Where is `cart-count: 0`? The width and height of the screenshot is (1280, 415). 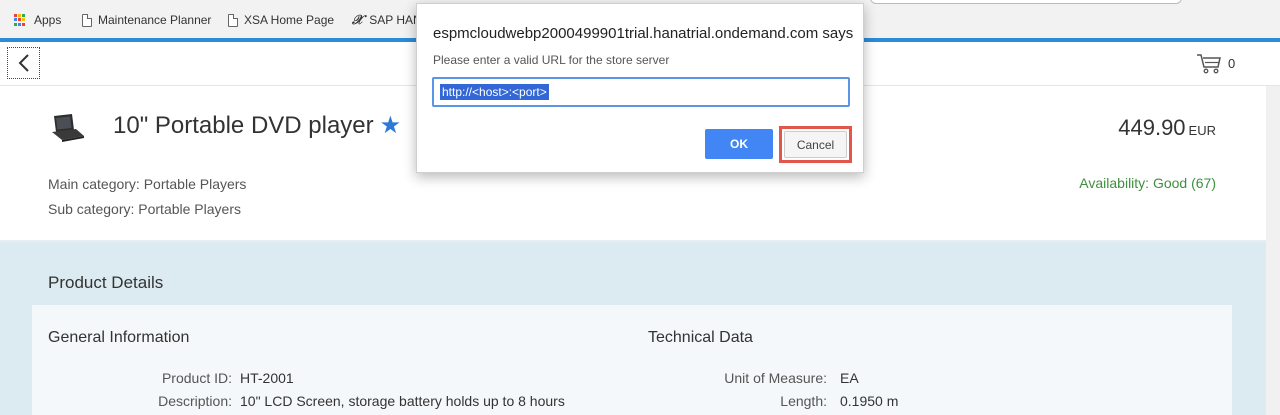
cart-count: 0 is located at coordinates (1232, 63).